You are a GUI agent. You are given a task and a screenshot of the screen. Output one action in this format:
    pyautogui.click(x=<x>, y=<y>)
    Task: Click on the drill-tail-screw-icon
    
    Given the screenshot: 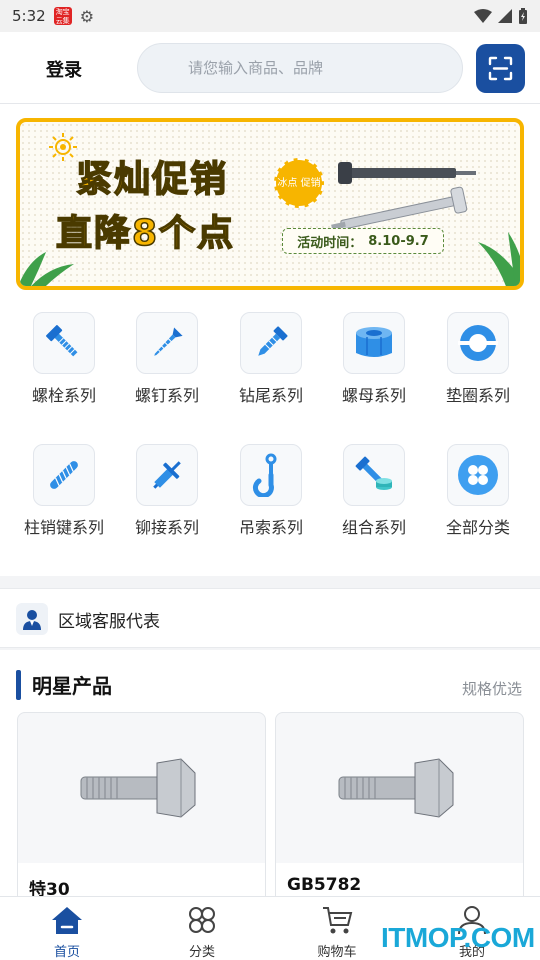 What is the action you would take?
    pyautogui.click(x=273, y=341)
    